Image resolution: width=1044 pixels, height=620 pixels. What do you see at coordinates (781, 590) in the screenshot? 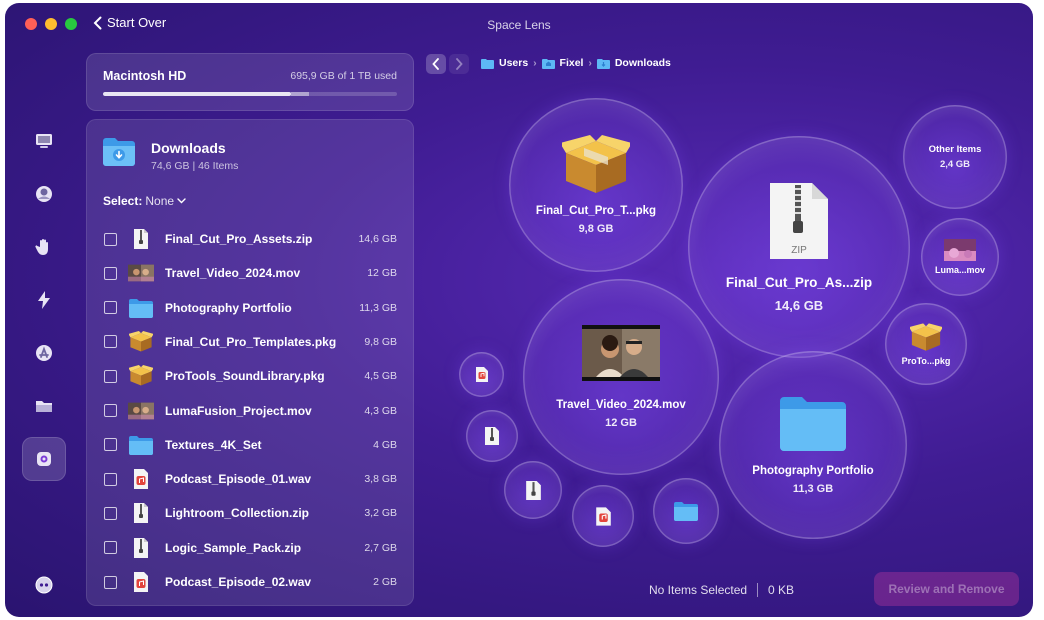
I see `selection-size: 0 KB` at bounding box center [781, 590].